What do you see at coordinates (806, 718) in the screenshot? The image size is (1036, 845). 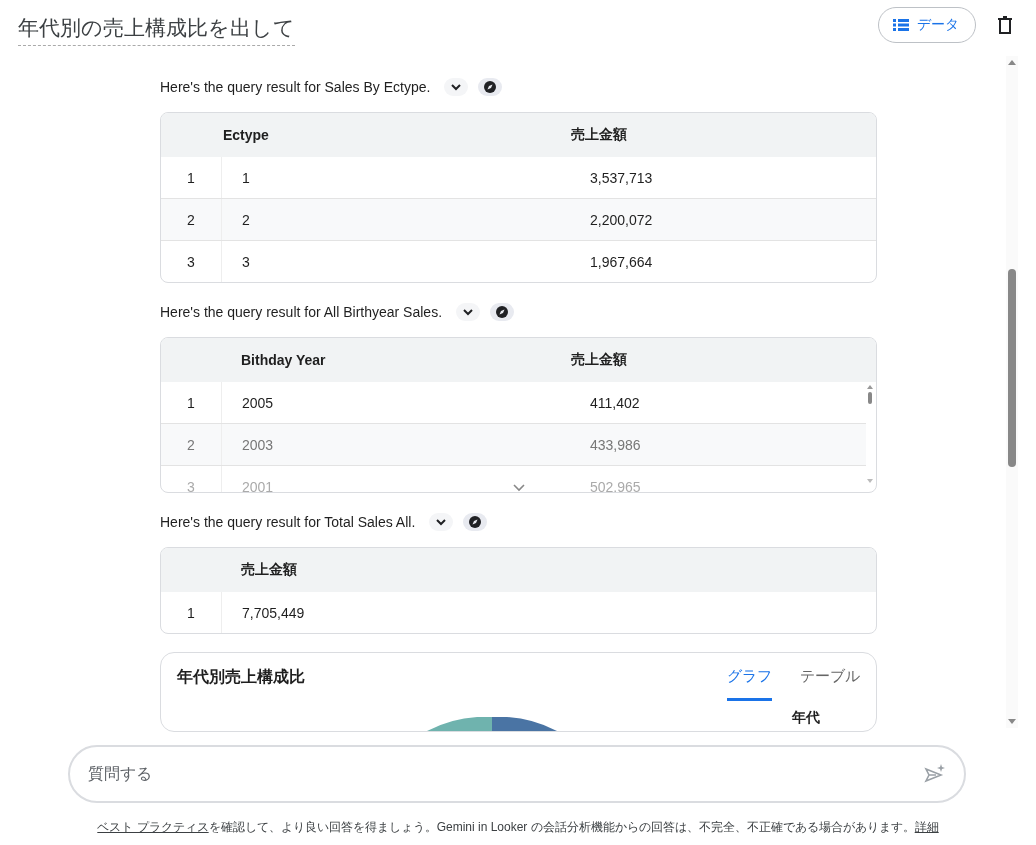 I see `legend-title: 年代` at bounding box center [806, 718].